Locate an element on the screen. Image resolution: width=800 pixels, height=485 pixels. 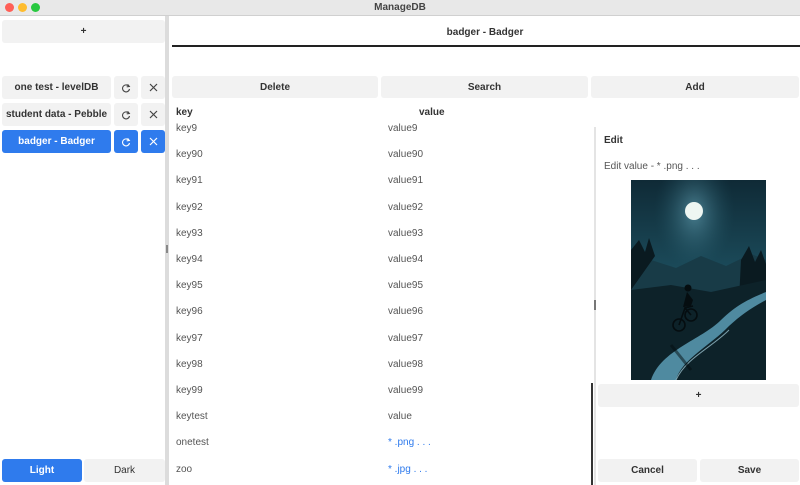
table-row: key95 value95 is located at coordinates (380, 285).